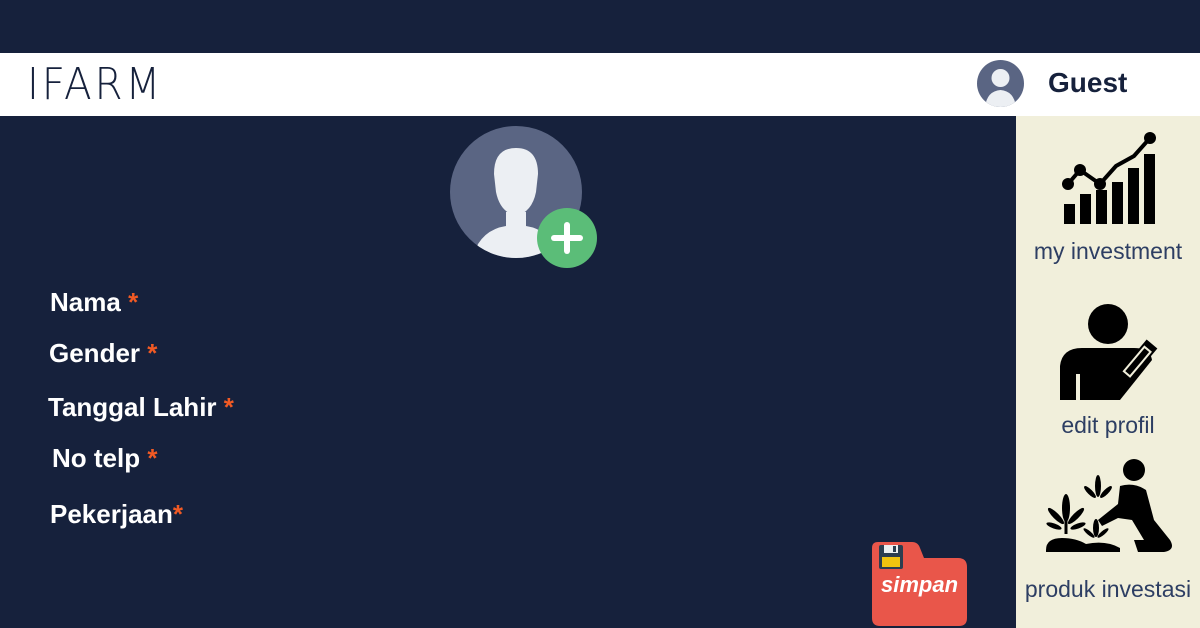  What do you see at coordinates (891, 557) in the screenshot?
I see `floppy-disk-icon` at bounding box center [891, 557].